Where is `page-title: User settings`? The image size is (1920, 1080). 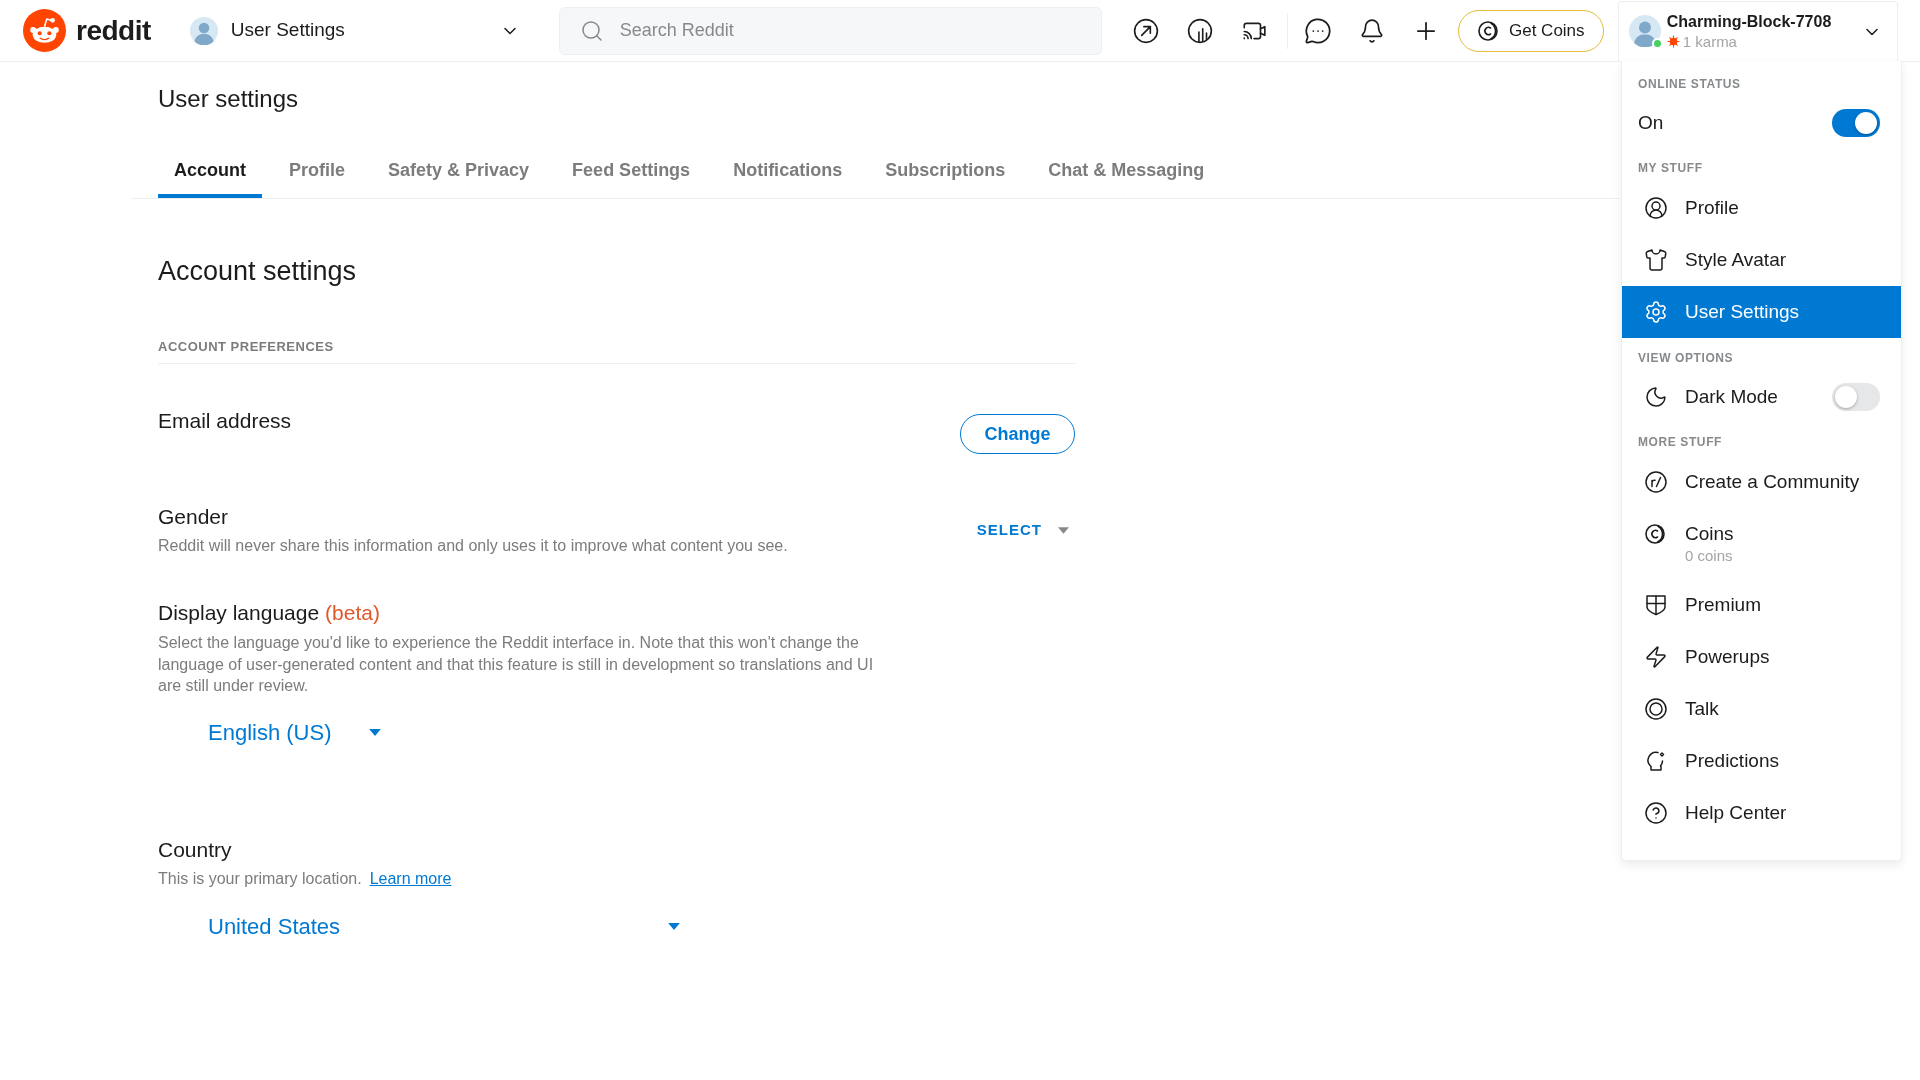 page-title: User settings is located at coordinates (228, 99).